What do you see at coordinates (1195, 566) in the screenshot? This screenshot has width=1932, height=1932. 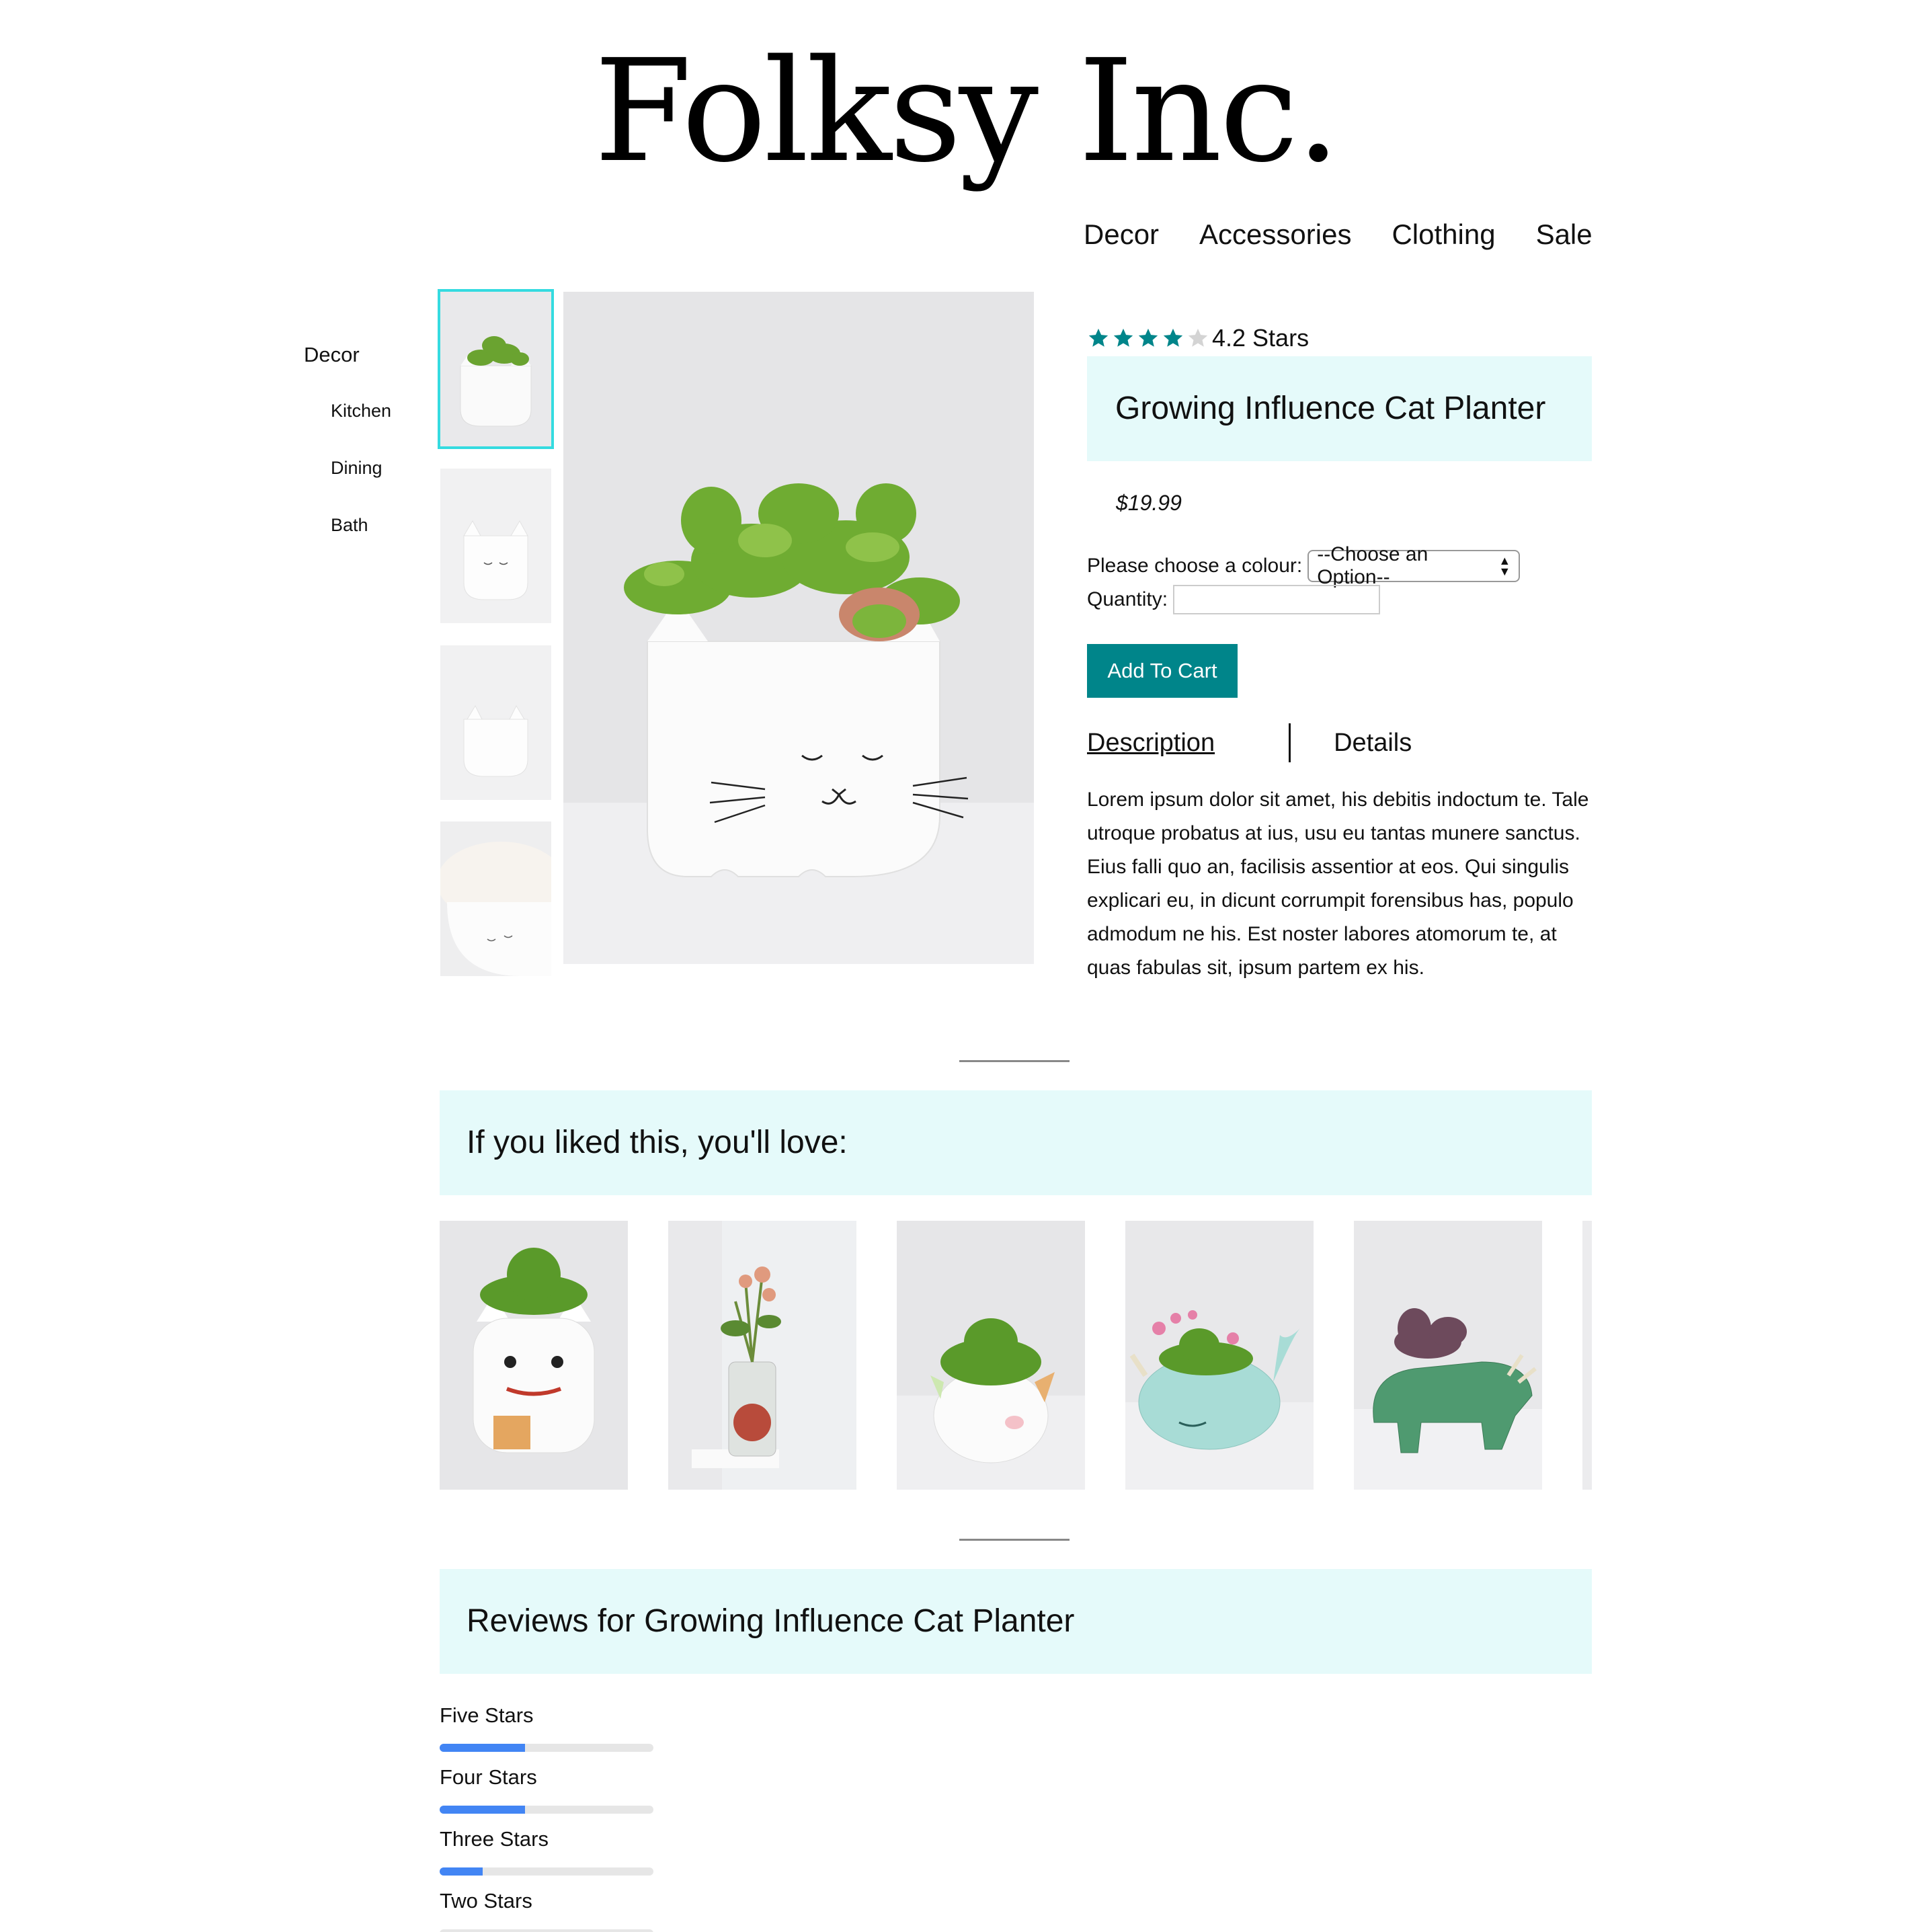 I see `colour-label: Please choose a colour:` at bounding box center [1195, 566].